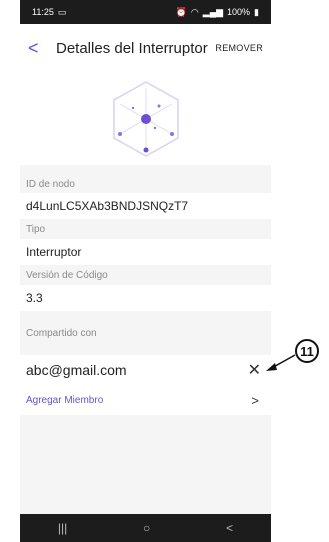 The image size is (329, 542). Describe the element at coordinates (54, 252) in the screenshot. I see `type-value: Interruptor` at that location.